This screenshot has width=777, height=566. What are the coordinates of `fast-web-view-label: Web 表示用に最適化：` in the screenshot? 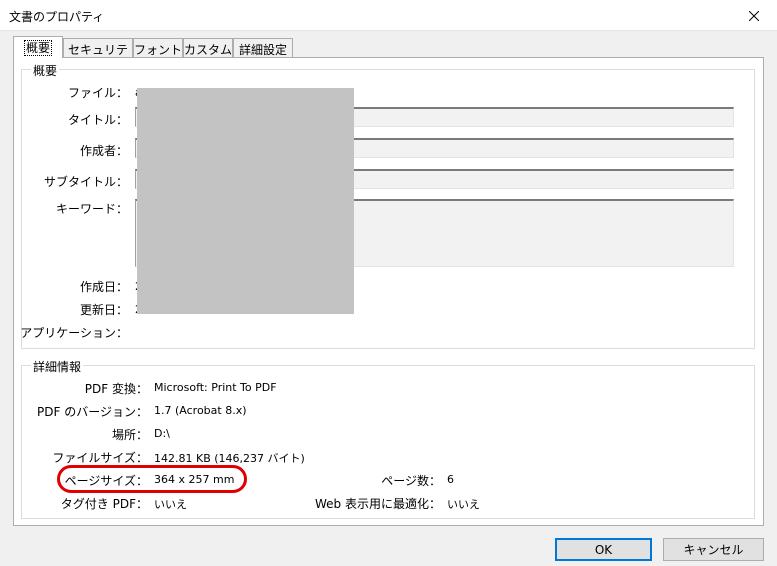 It's located at (378, 504).